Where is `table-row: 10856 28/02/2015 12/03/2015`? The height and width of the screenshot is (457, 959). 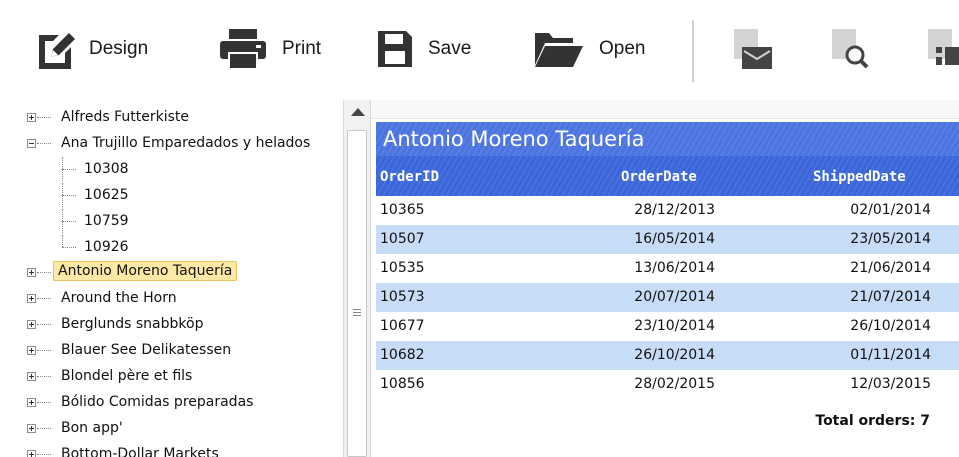
table-row: 10856 28/02/2015 12/03/2015 is located at coordinates (667, 384).